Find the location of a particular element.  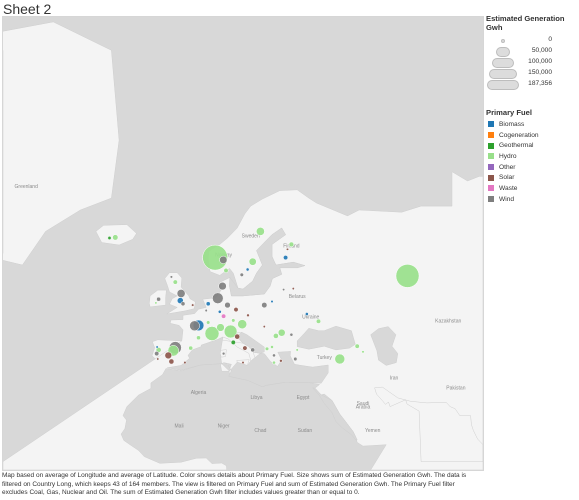

size-legend-title: Estimated Generation Gwh is located at coordinates (525, 23).